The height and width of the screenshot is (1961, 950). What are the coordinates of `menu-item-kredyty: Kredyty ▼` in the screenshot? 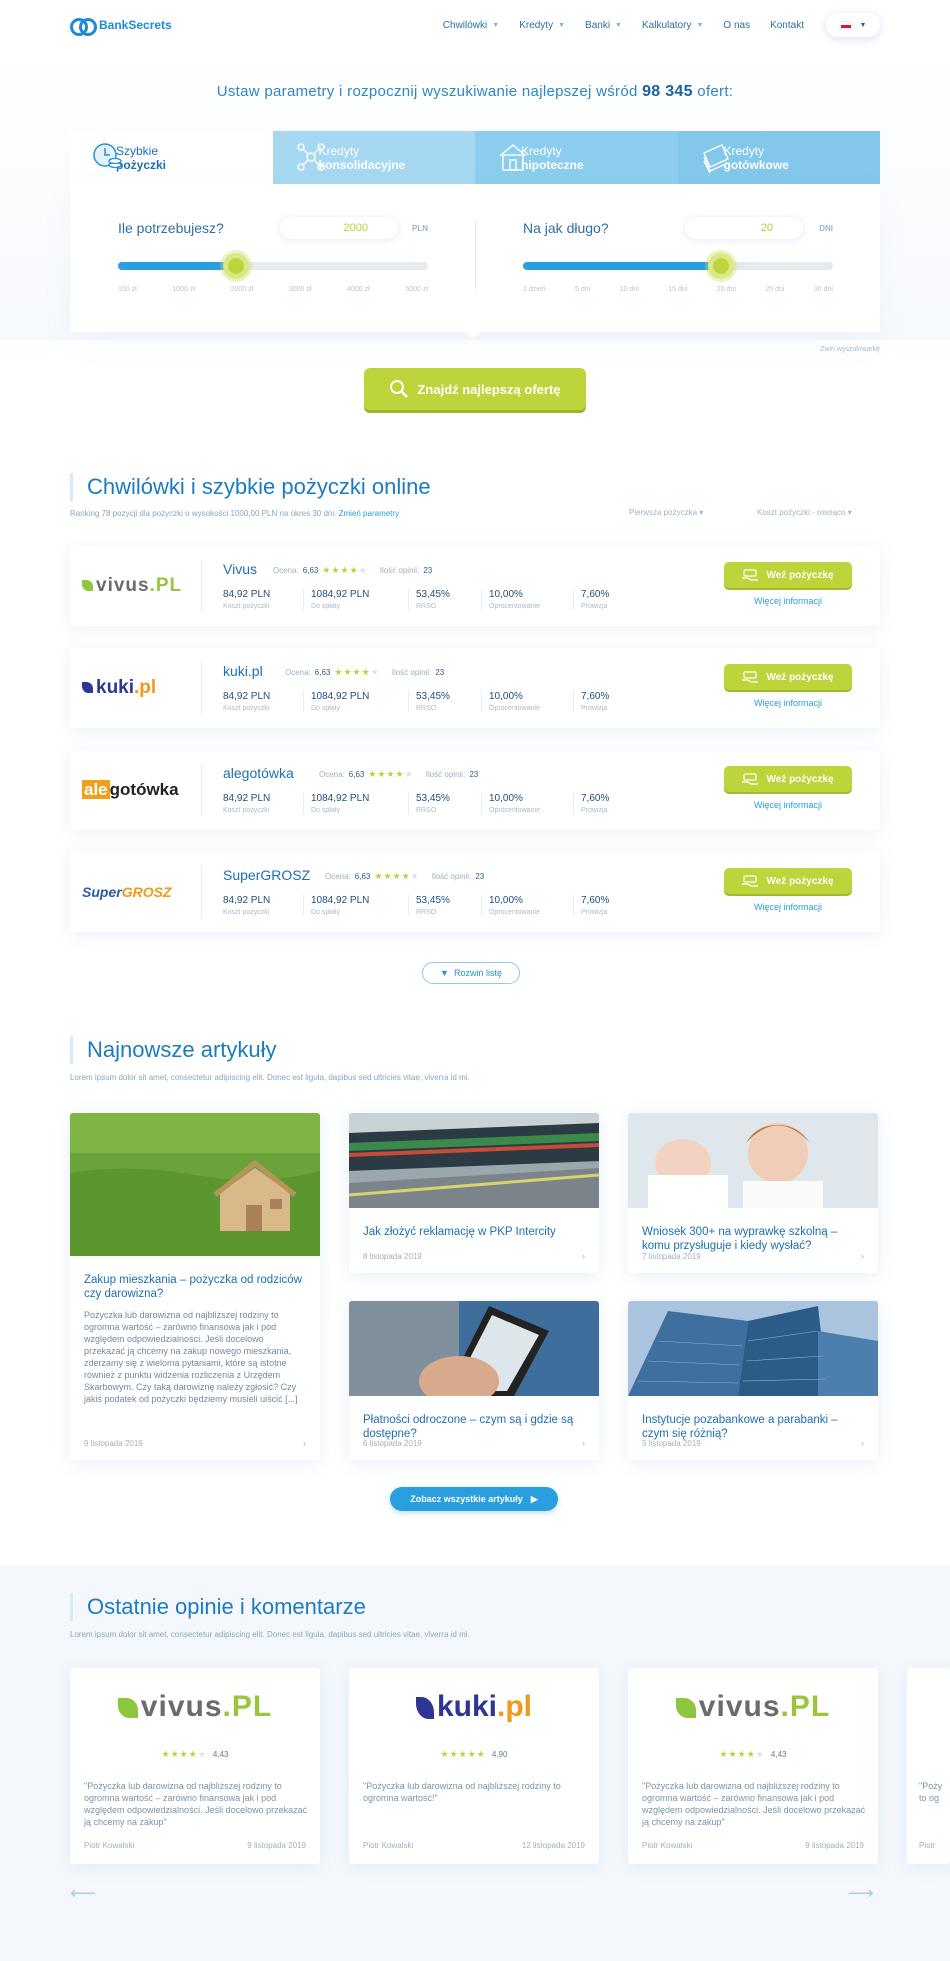 It's located at (542, 25).